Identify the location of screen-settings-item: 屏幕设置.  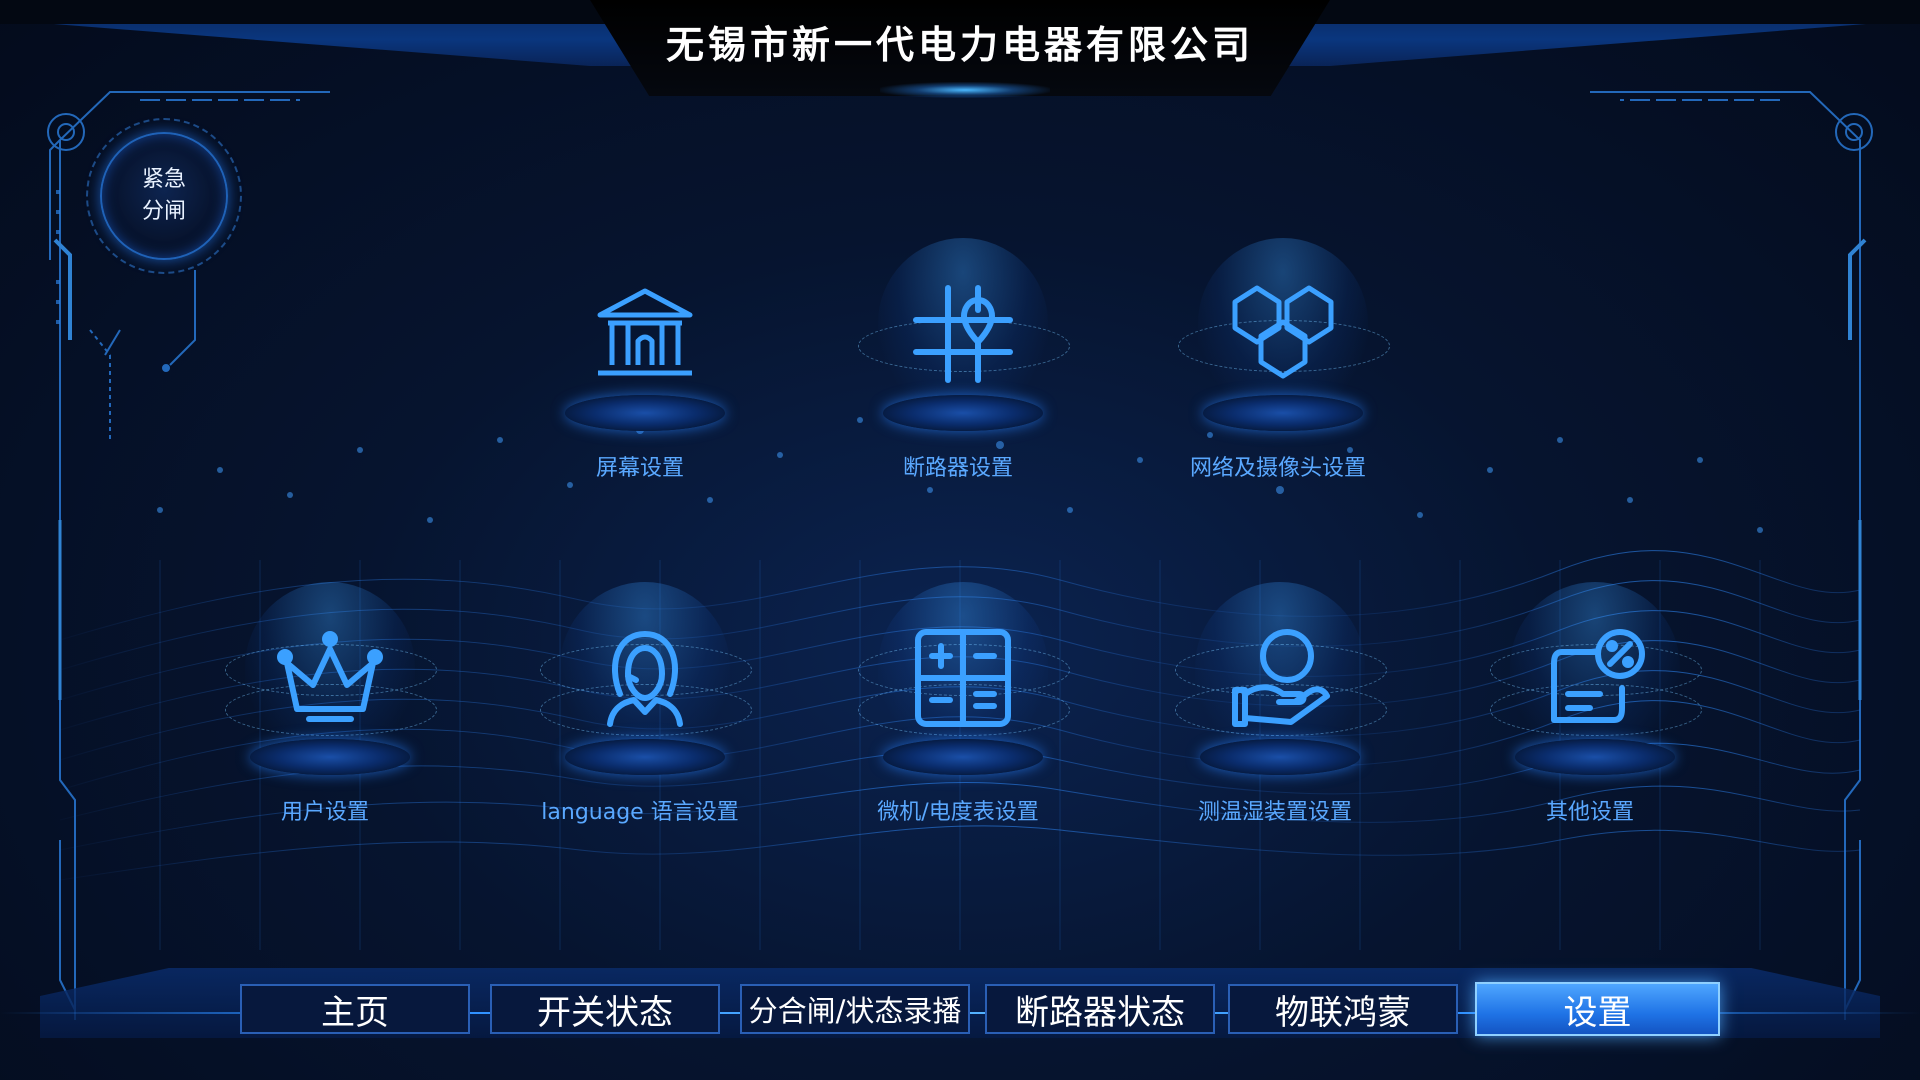
(640, 375).